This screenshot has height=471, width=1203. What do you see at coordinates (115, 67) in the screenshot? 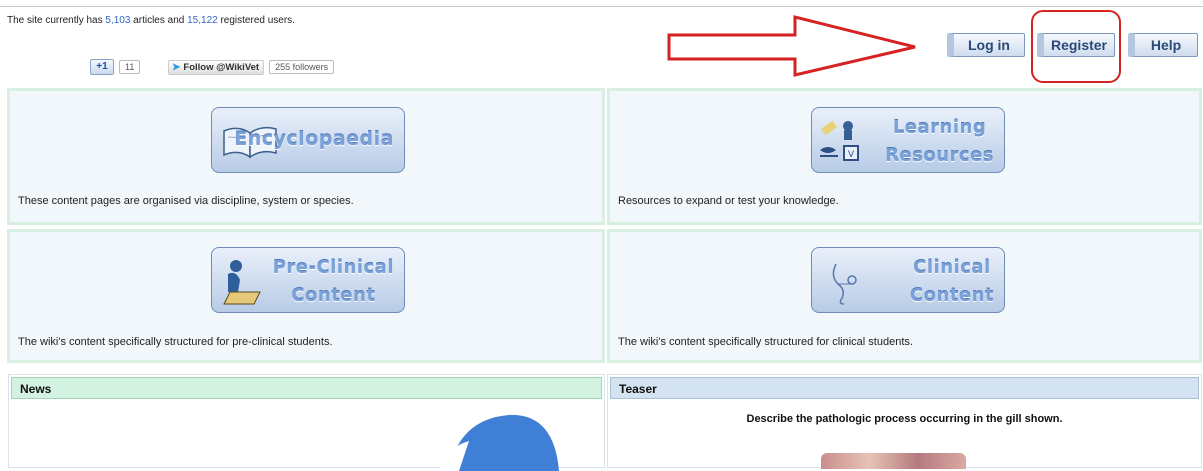
I see `google-plus-widget: +1 11` at bounding box center [115, 67].